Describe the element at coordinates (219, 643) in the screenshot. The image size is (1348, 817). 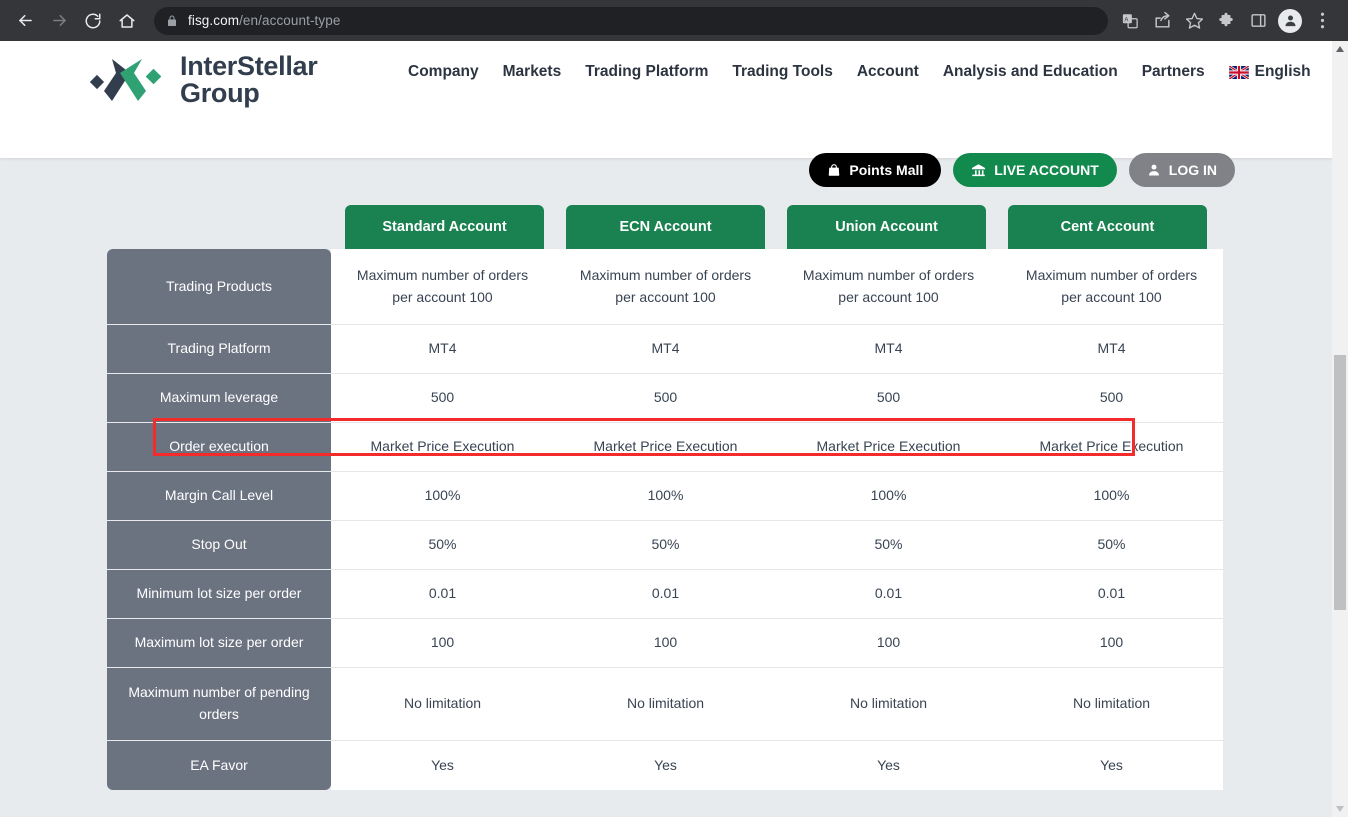
I see `row-label-maximum-lot-size-per-order: Maximum lot size per order` at that location.